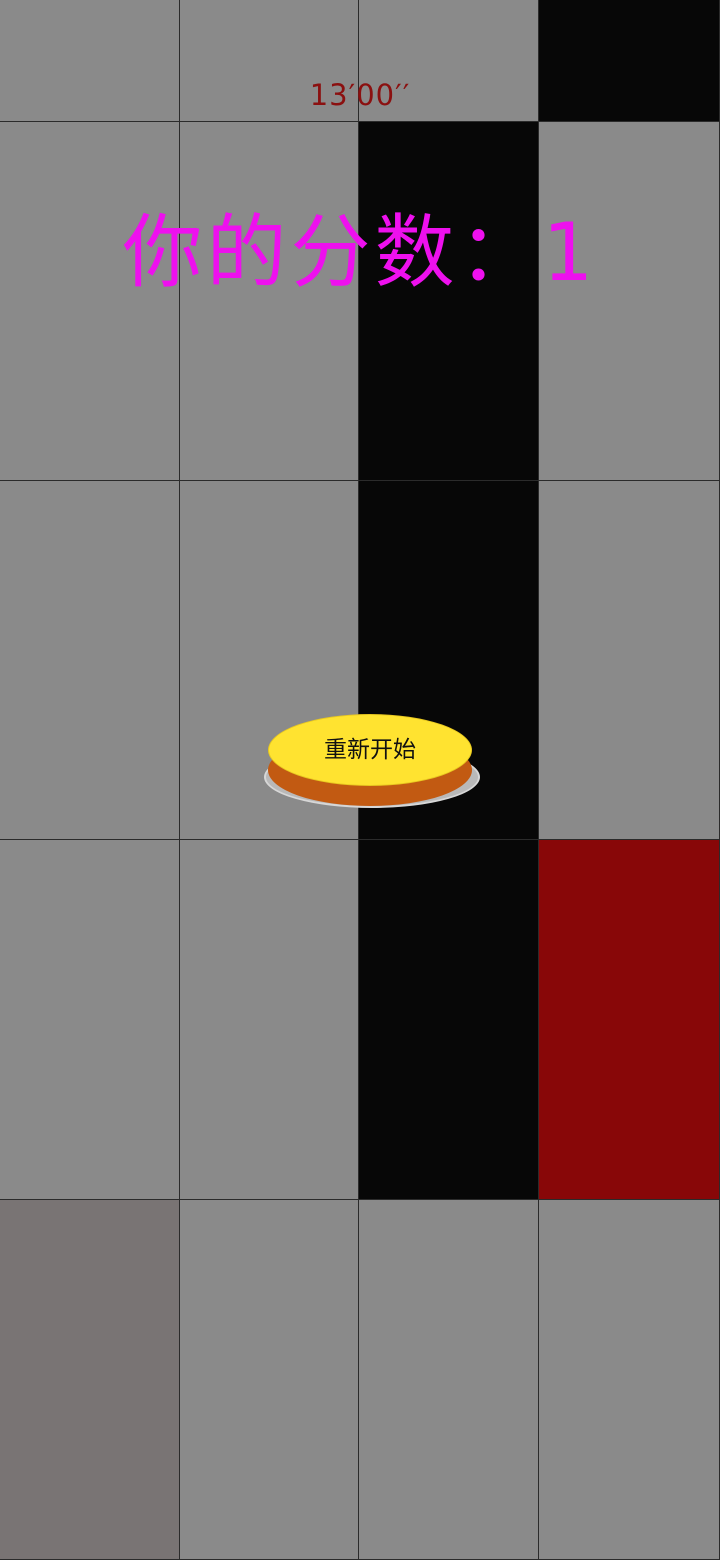  What do you see at coordinates (360, 252) in the screenshot?
I see `score-display: 你的分数：1` at bounding box center [360, 252].